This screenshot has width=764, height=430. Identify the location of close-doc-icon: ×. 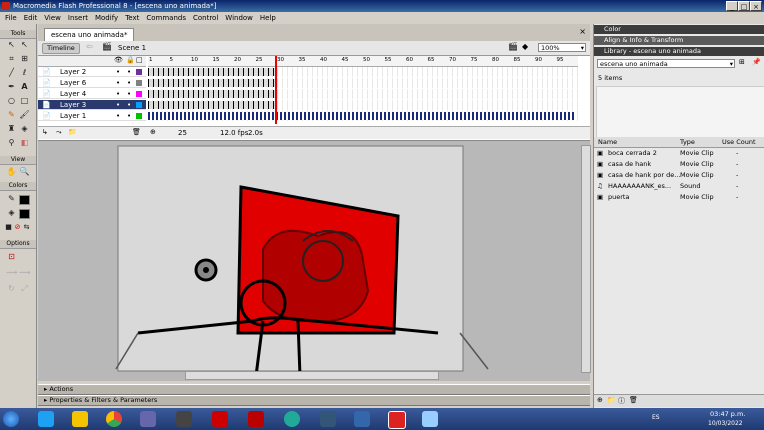
(582, 31).